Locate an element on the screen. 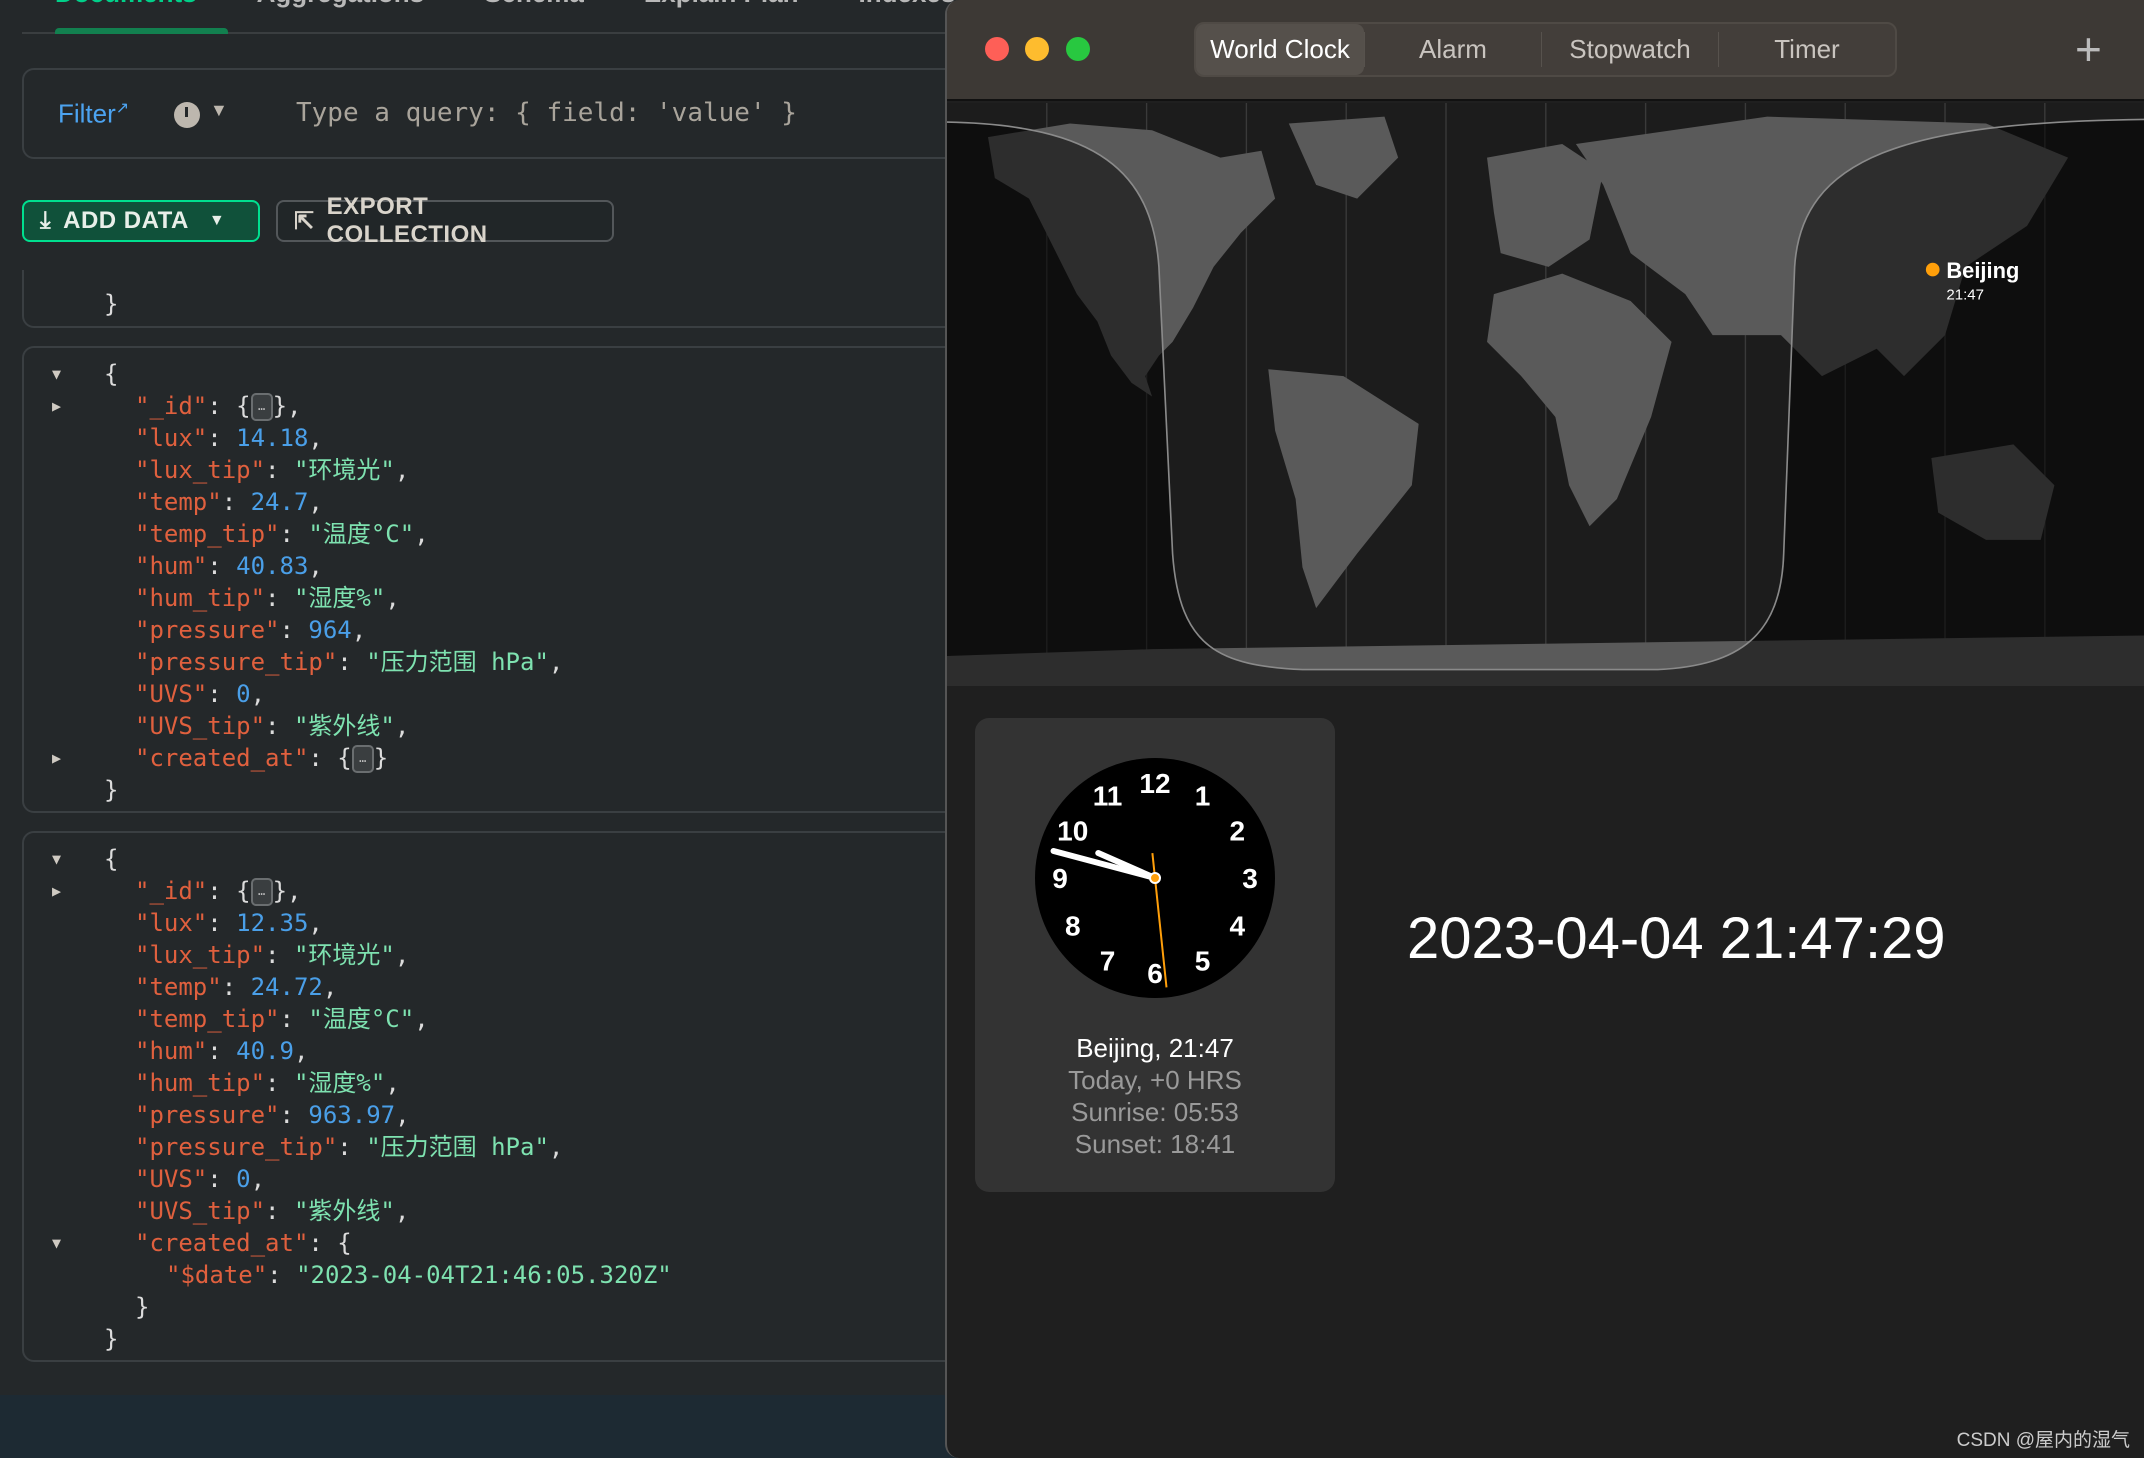 This screenshot has width=2144, height=1458. add-clock-icon: + is located at coordinates (2088, 49).